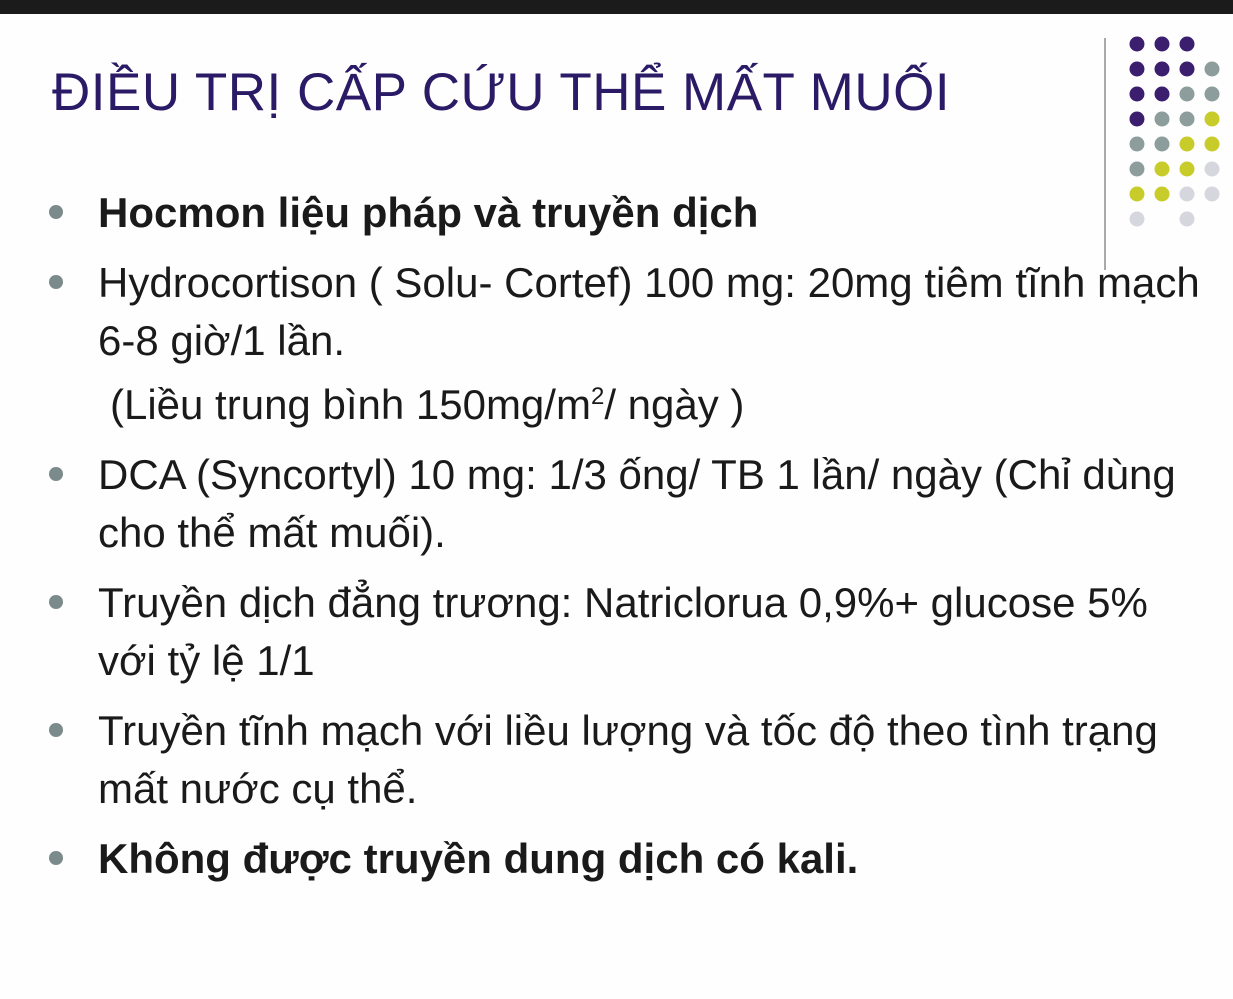  I want to click on dose-note-prefix: (Liều trung bình 150mg/m, so click(350, 404).